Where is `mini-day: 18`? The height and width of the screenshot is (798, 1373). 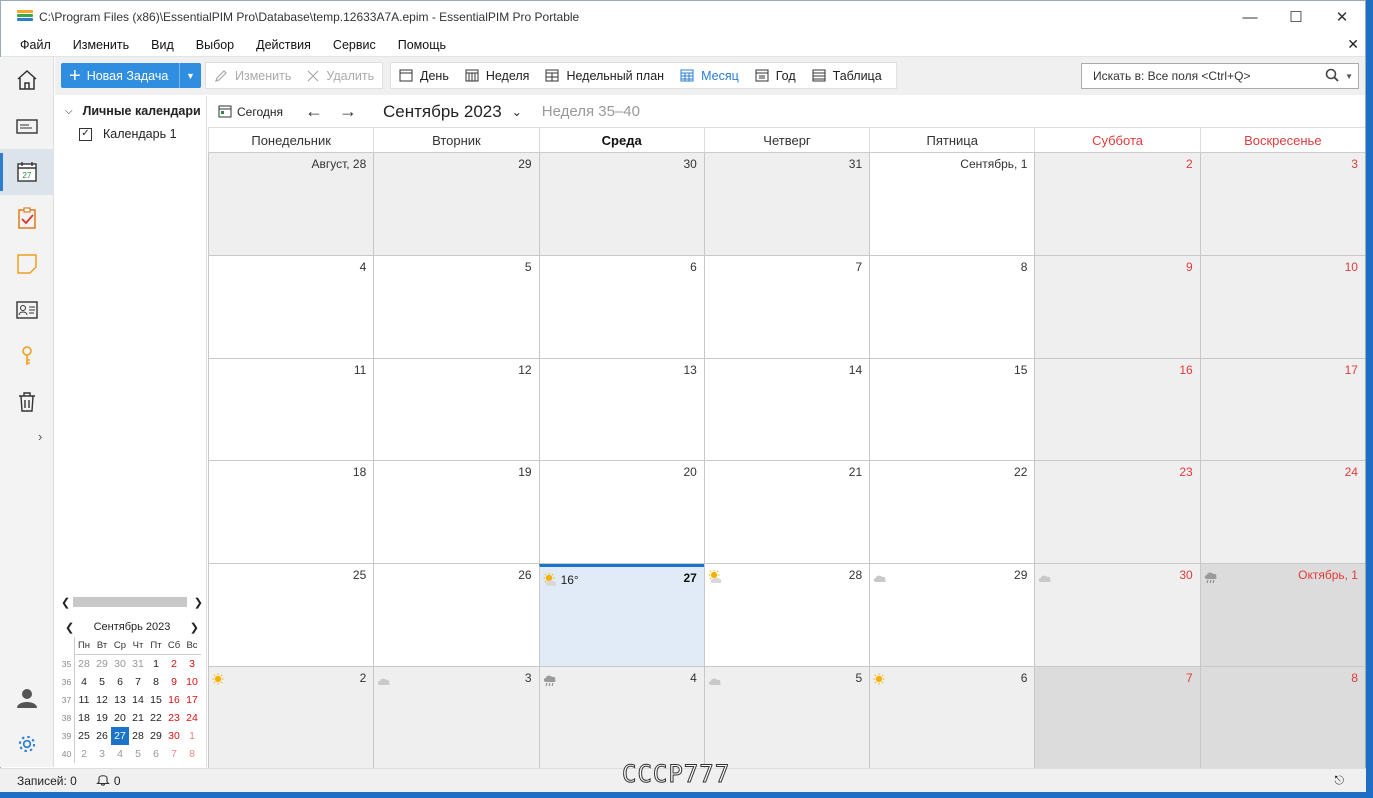
mini-day: 18 is located at coordinates (84, 718).